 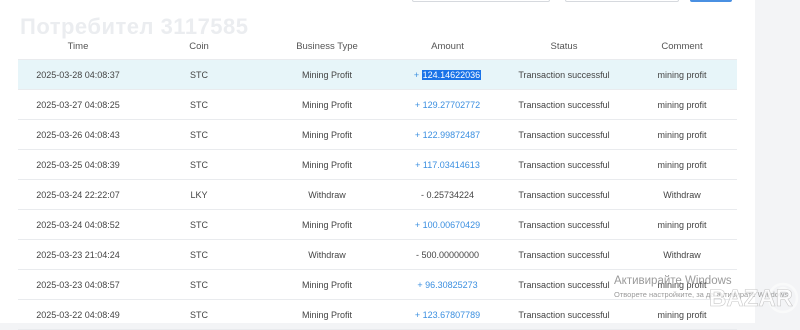 I want to click on cell-amount: - 500.00000000, so click(x=447, y=254).